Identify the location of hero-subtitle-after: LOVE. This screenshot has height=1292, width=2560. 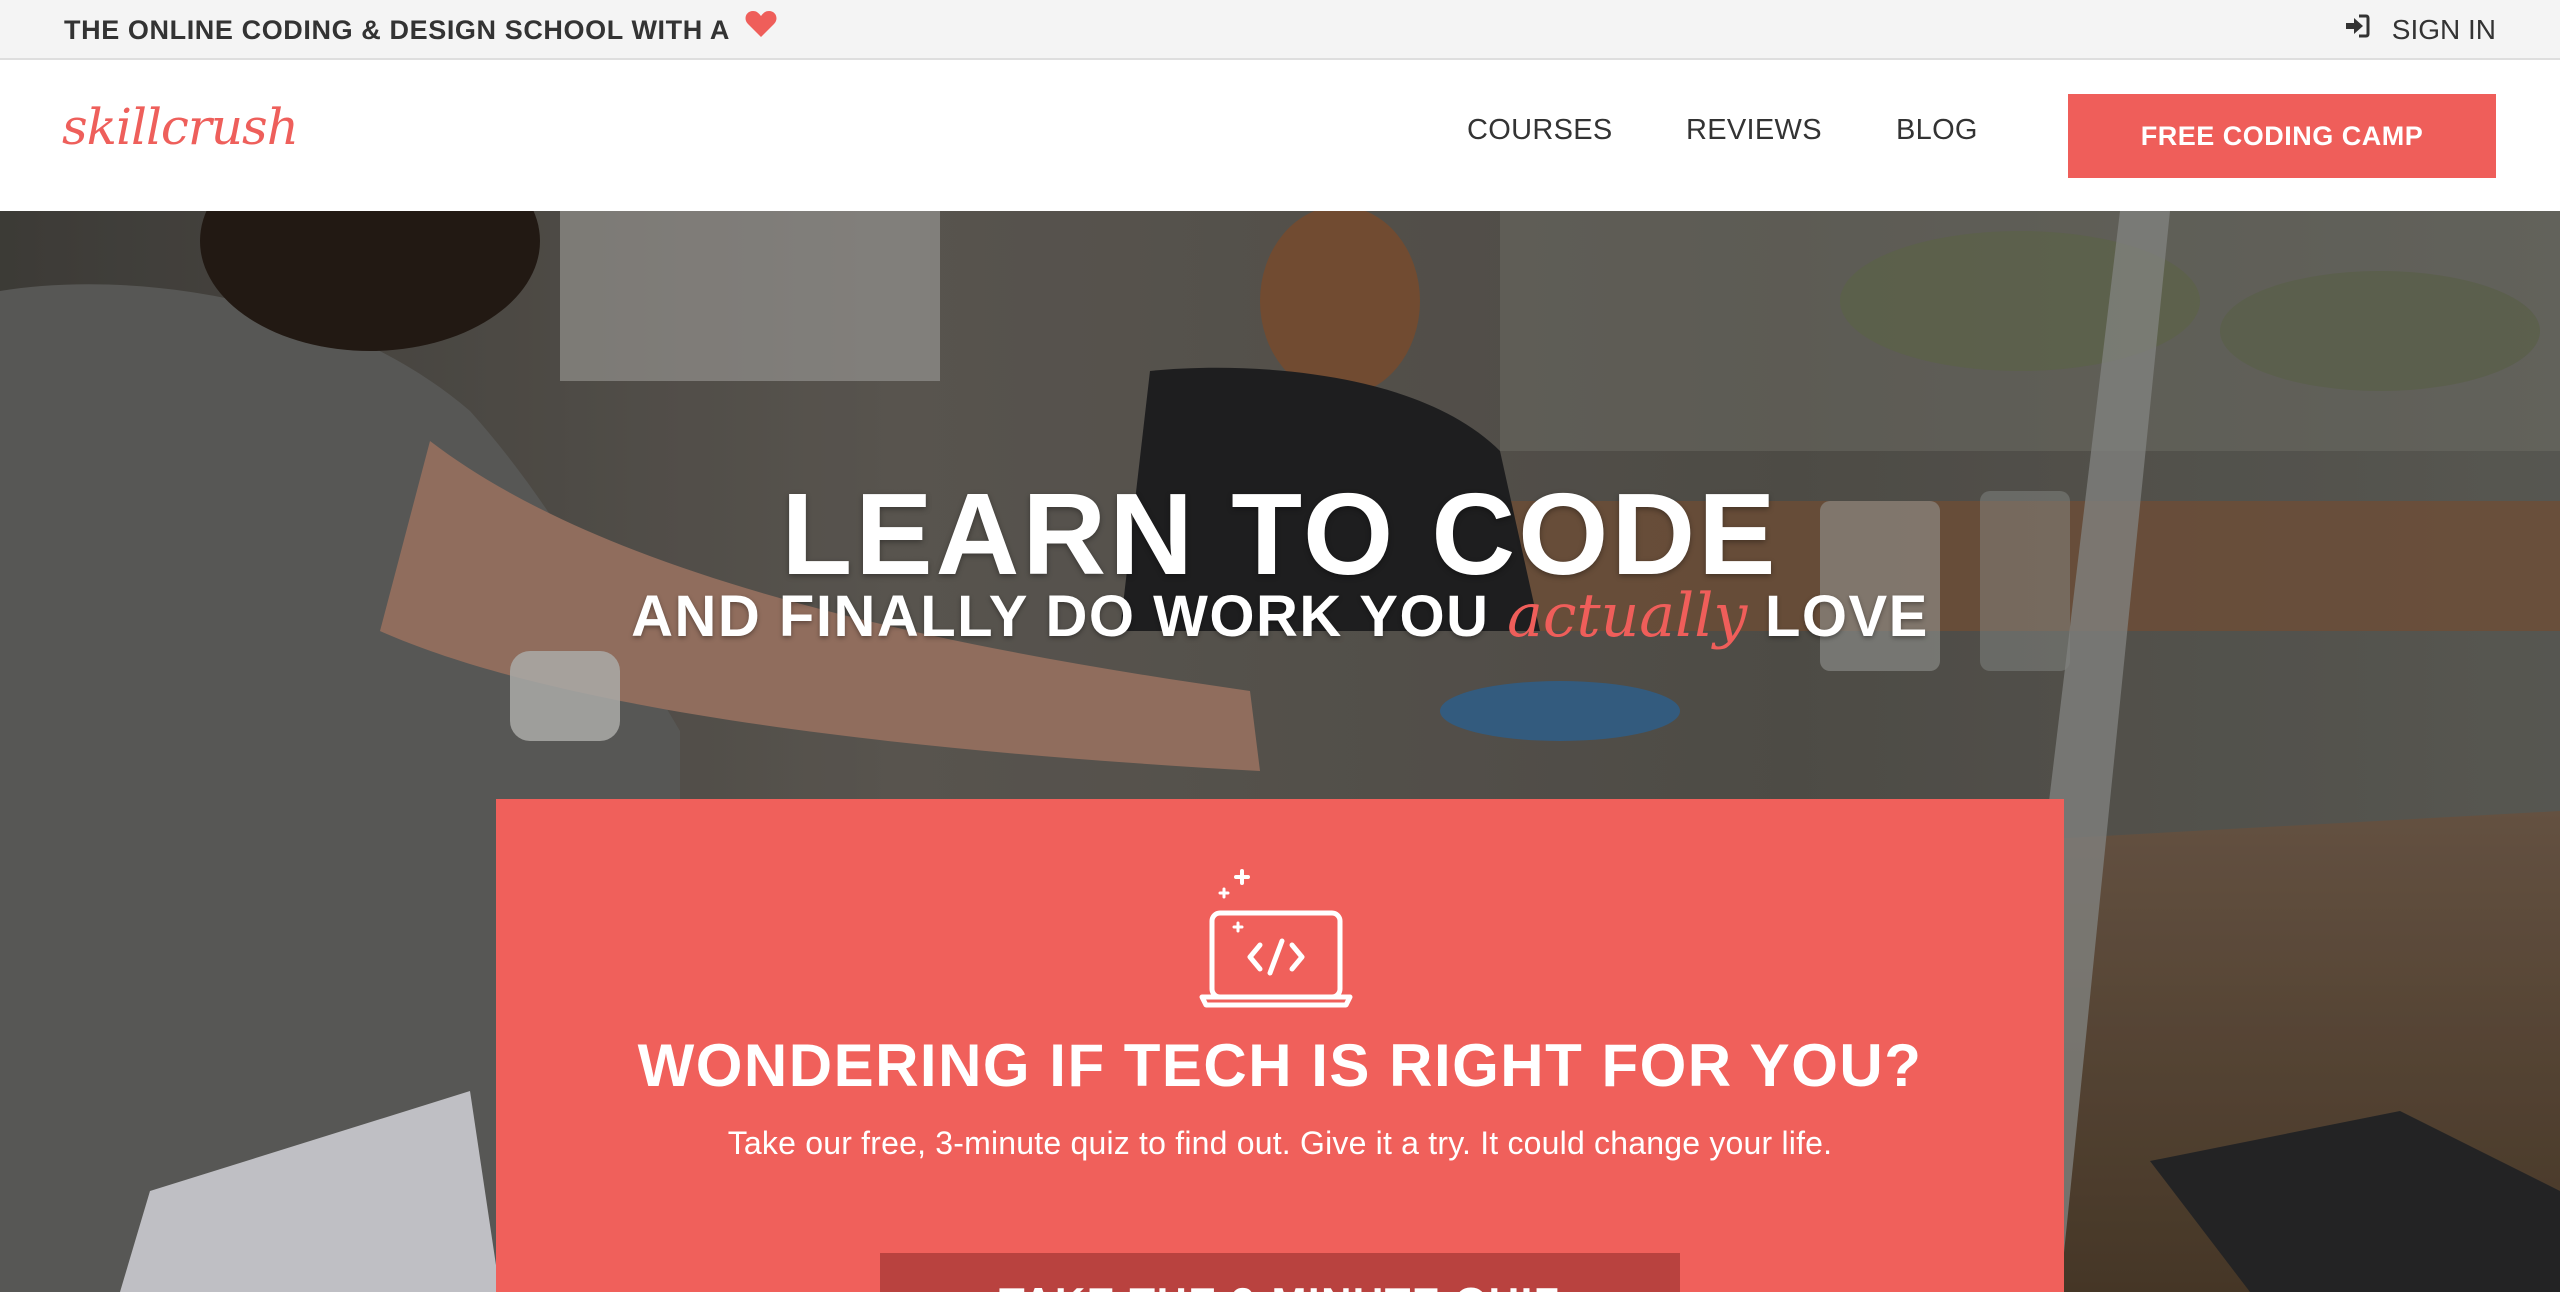
(1846, 616).